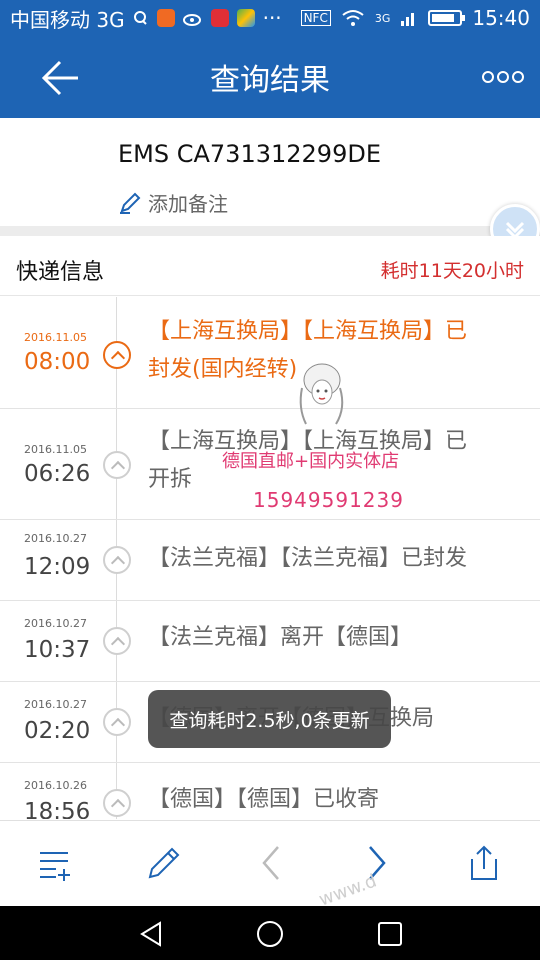 The height and width of the screenshot is (960, 540). Describe the element at coordinates (57, 362) in the screenshot. I see `entry-time: 08:00` at that location.